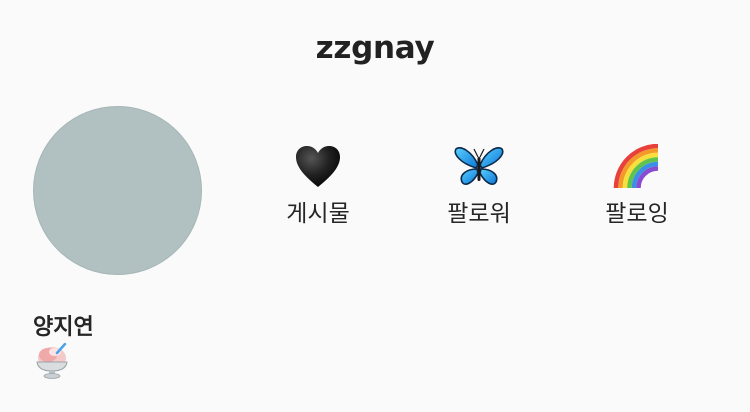 This screenshot has width=750, height=412. Describe the element at coordinates (637, 214) in the screenshot. I see `stat-following-label: 팔로잉` at that location.